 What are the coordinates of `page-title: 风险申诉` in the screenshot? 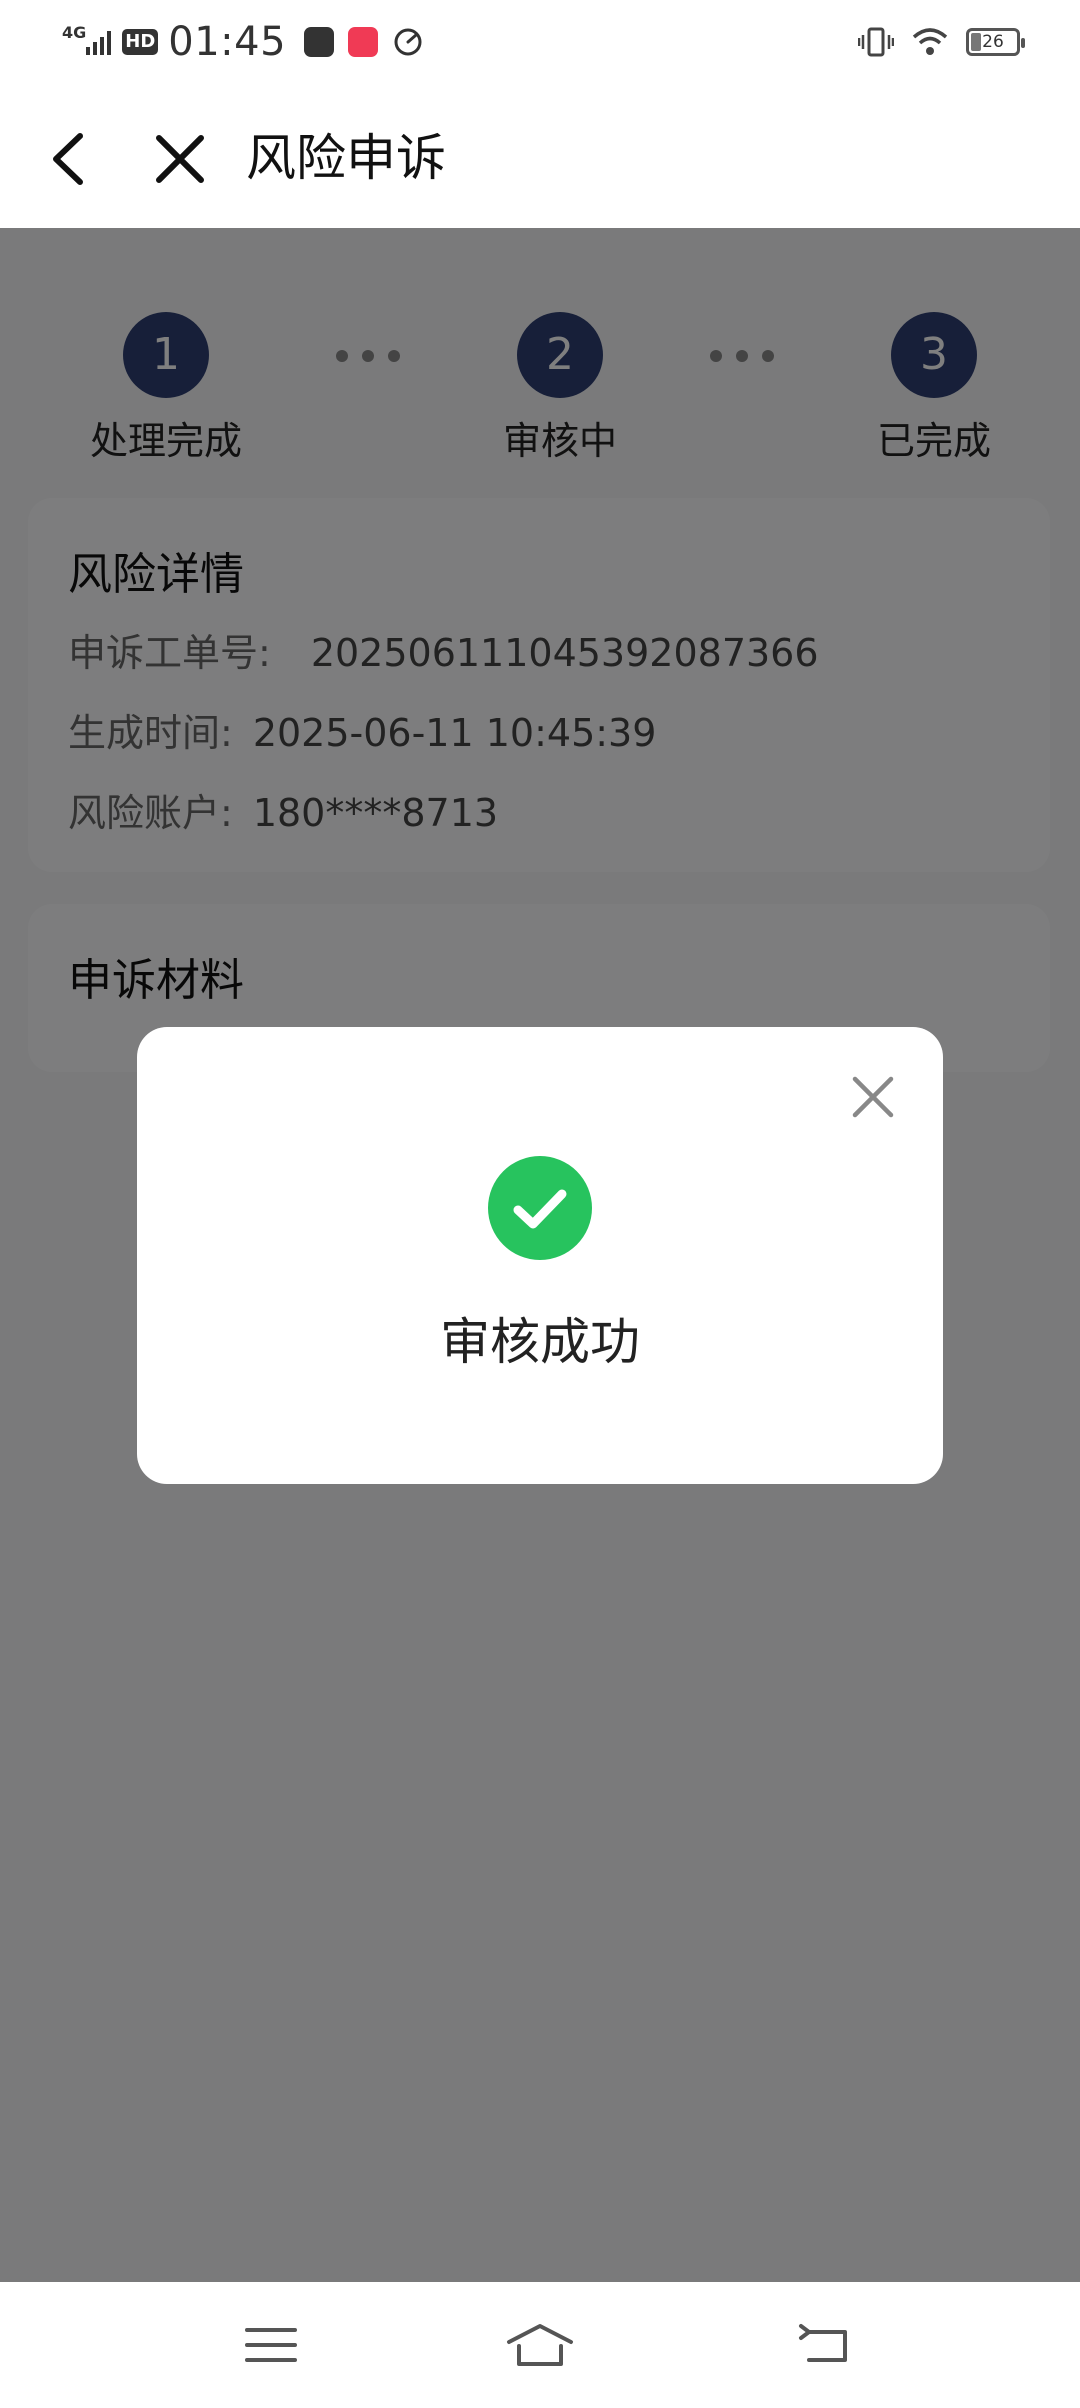 It's located at (346, 158).